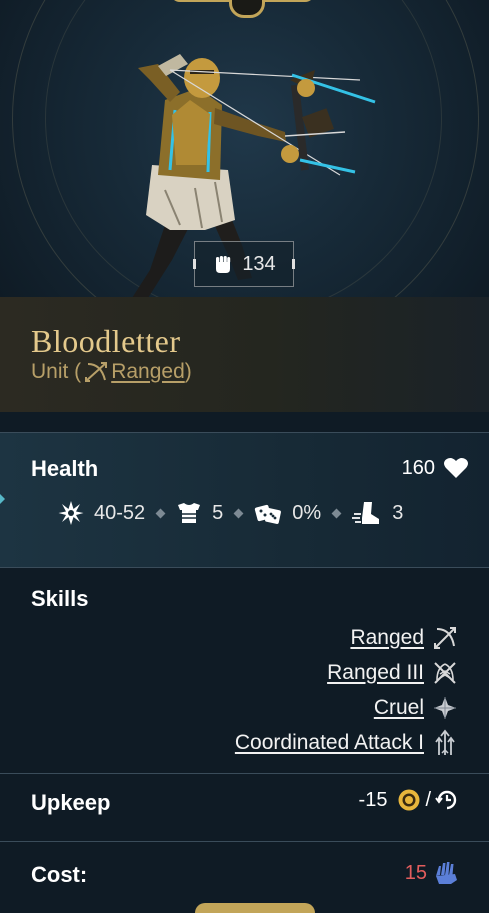 The height and width of the screenshot is (913, 489). What do you see at coordinates (188, 371) in the screenshot?
I see `unit-type-suffix: )` at bounding box center [188, 371].